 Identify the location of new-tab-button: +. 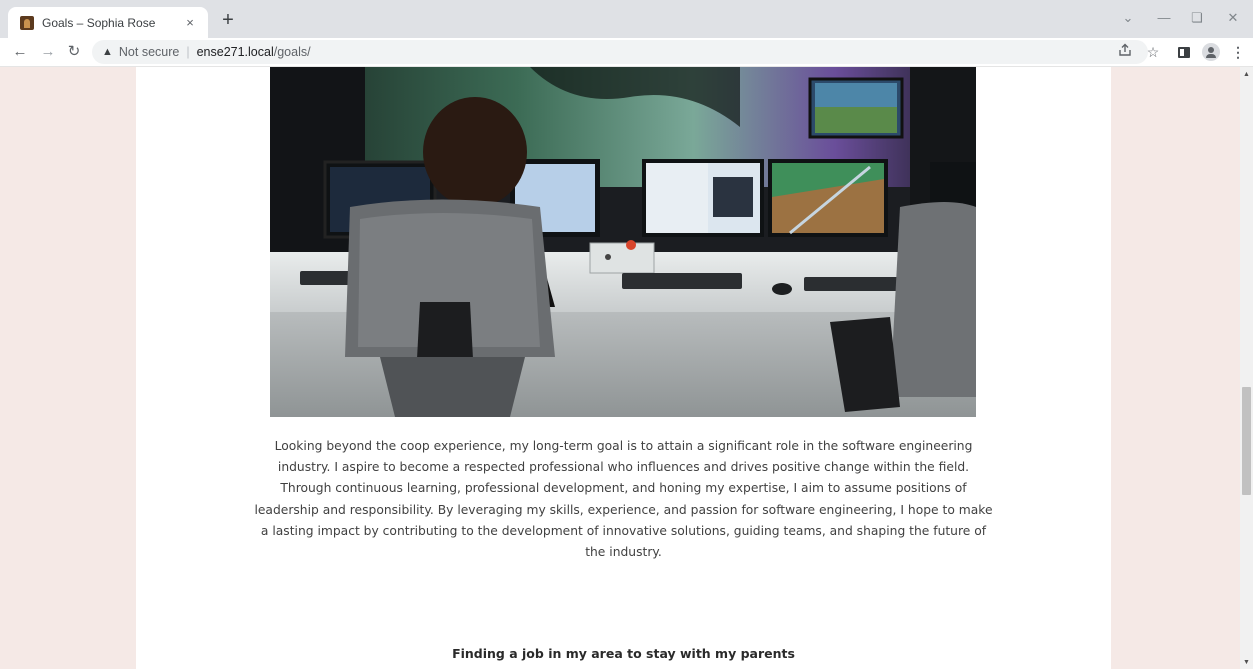
(228, 20).